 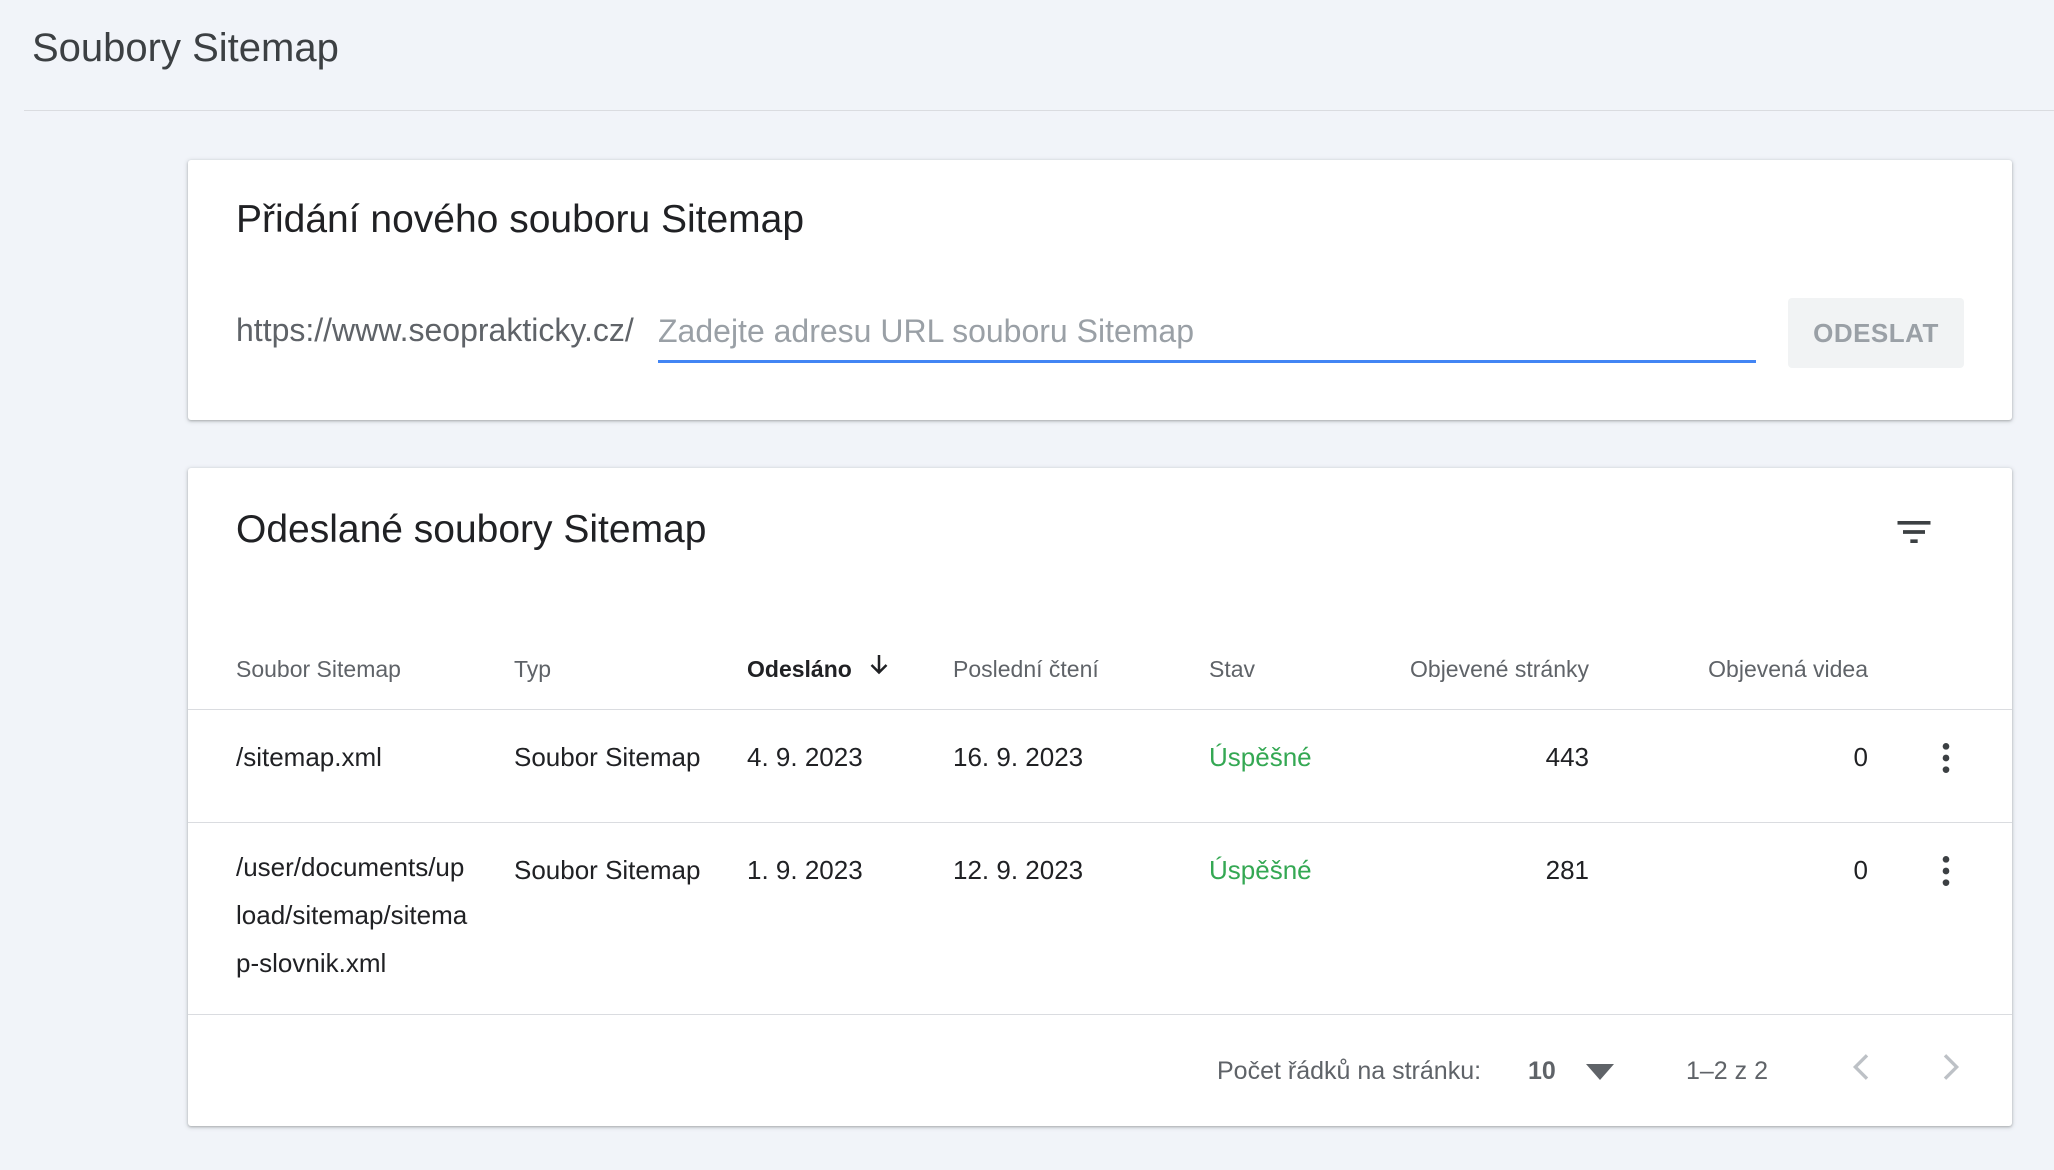 What do you see at coordinates (1232, 669) in the screenshot?
I see `column-header-status: Stav` at bounding box center [1232, 669].